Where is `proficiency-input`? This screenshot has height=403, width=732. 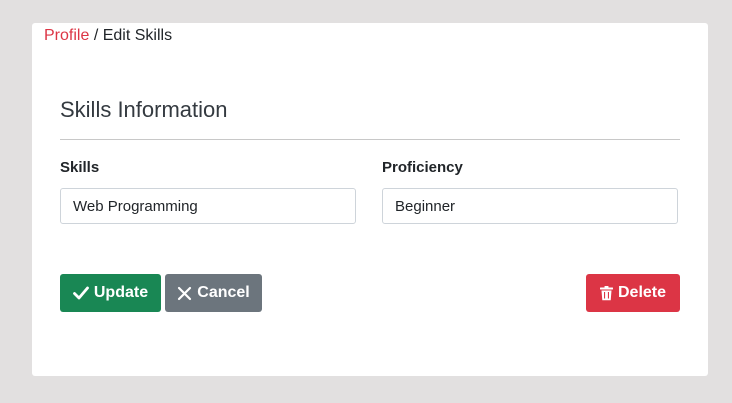 proficiency-input is located at coordinates (530, 206).